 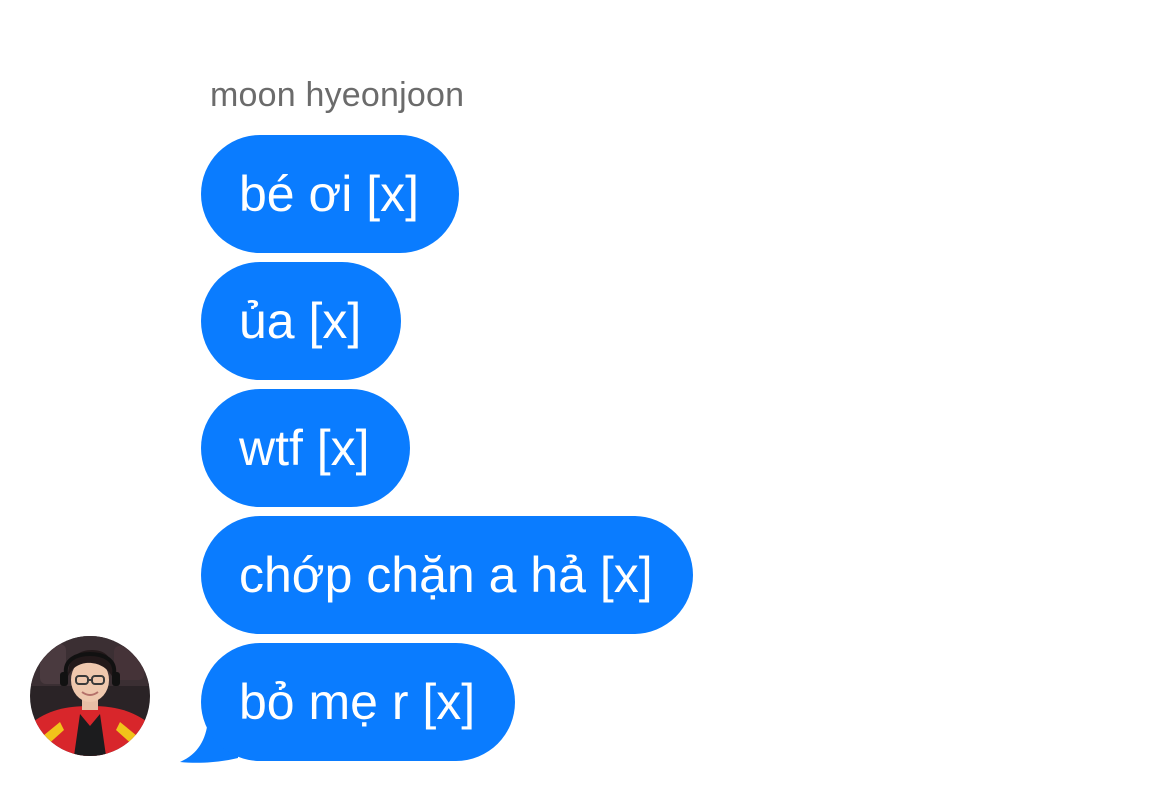 I want to click on message-bubble: chớp chặn a hả [x], so click(x=447, y=575).